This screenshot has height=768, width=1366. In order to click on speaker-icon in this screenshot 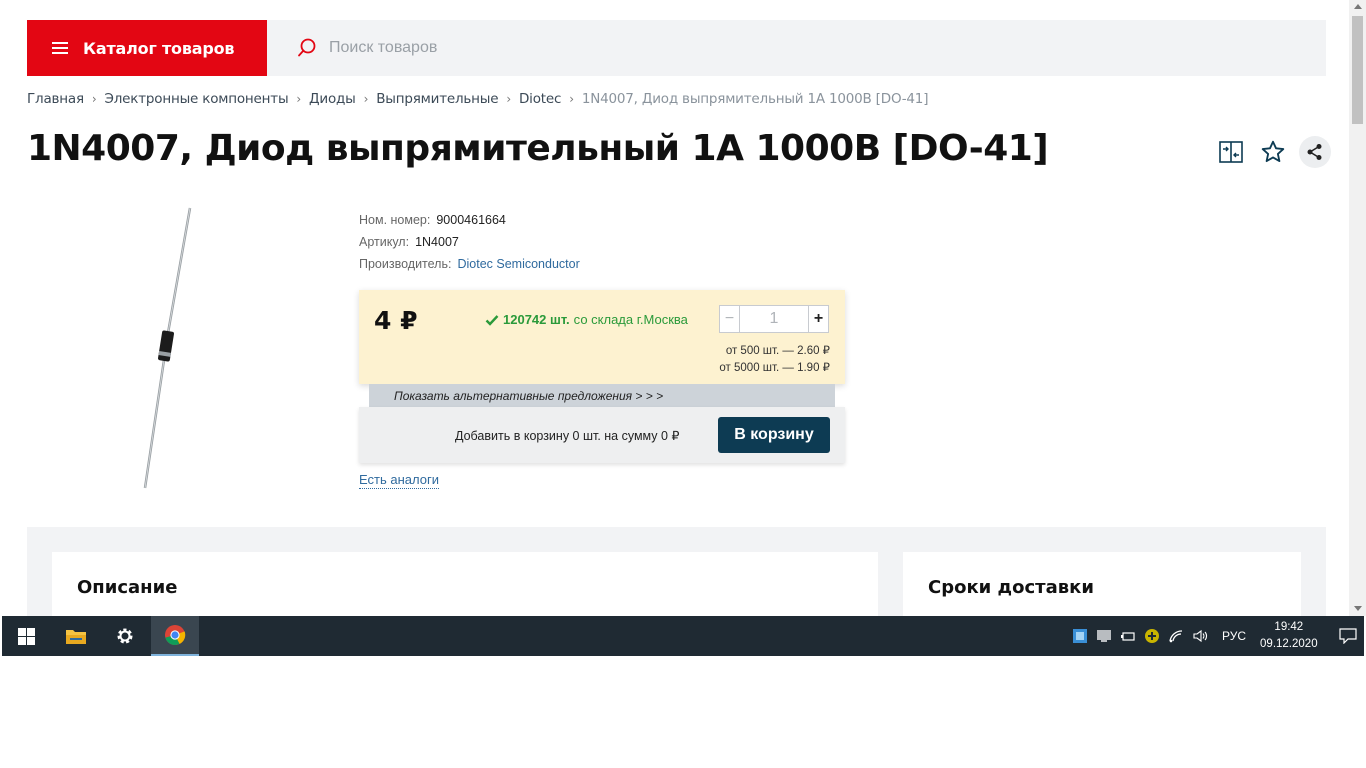, I will do `click(1200, 636)`.